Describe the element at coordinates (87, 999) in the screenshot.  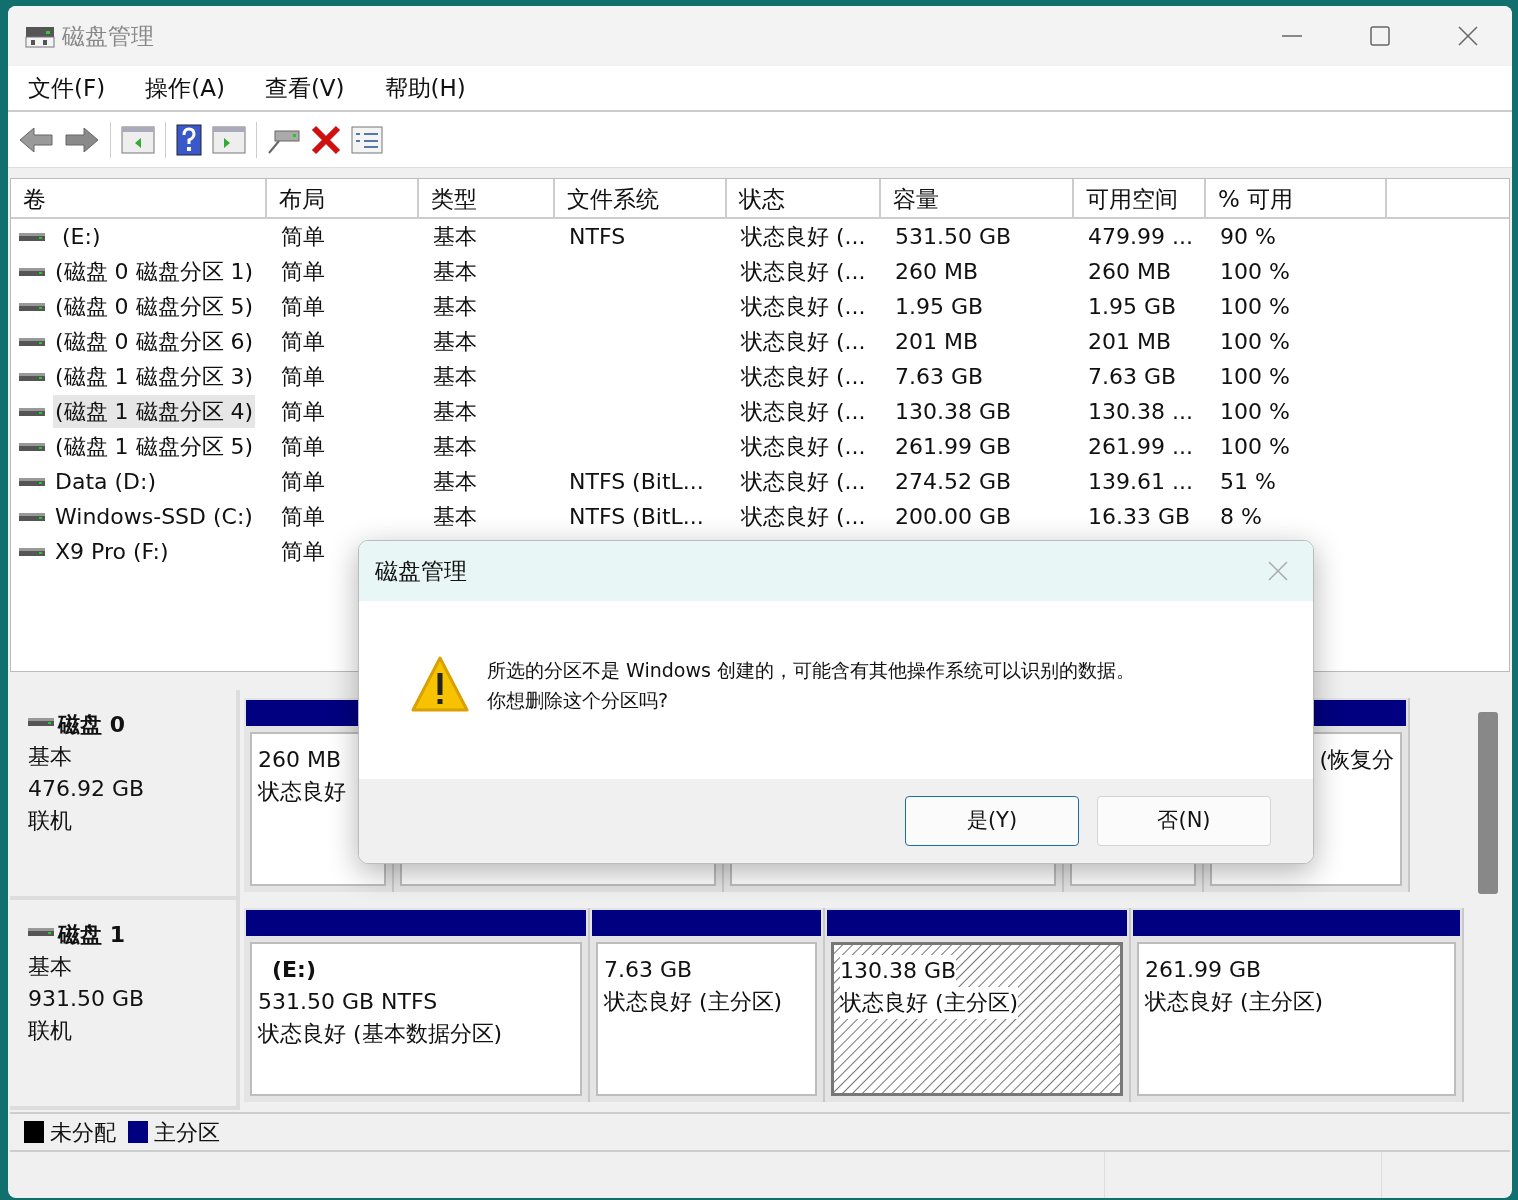
I see `disk-detail: 931.50 GB` at that location.